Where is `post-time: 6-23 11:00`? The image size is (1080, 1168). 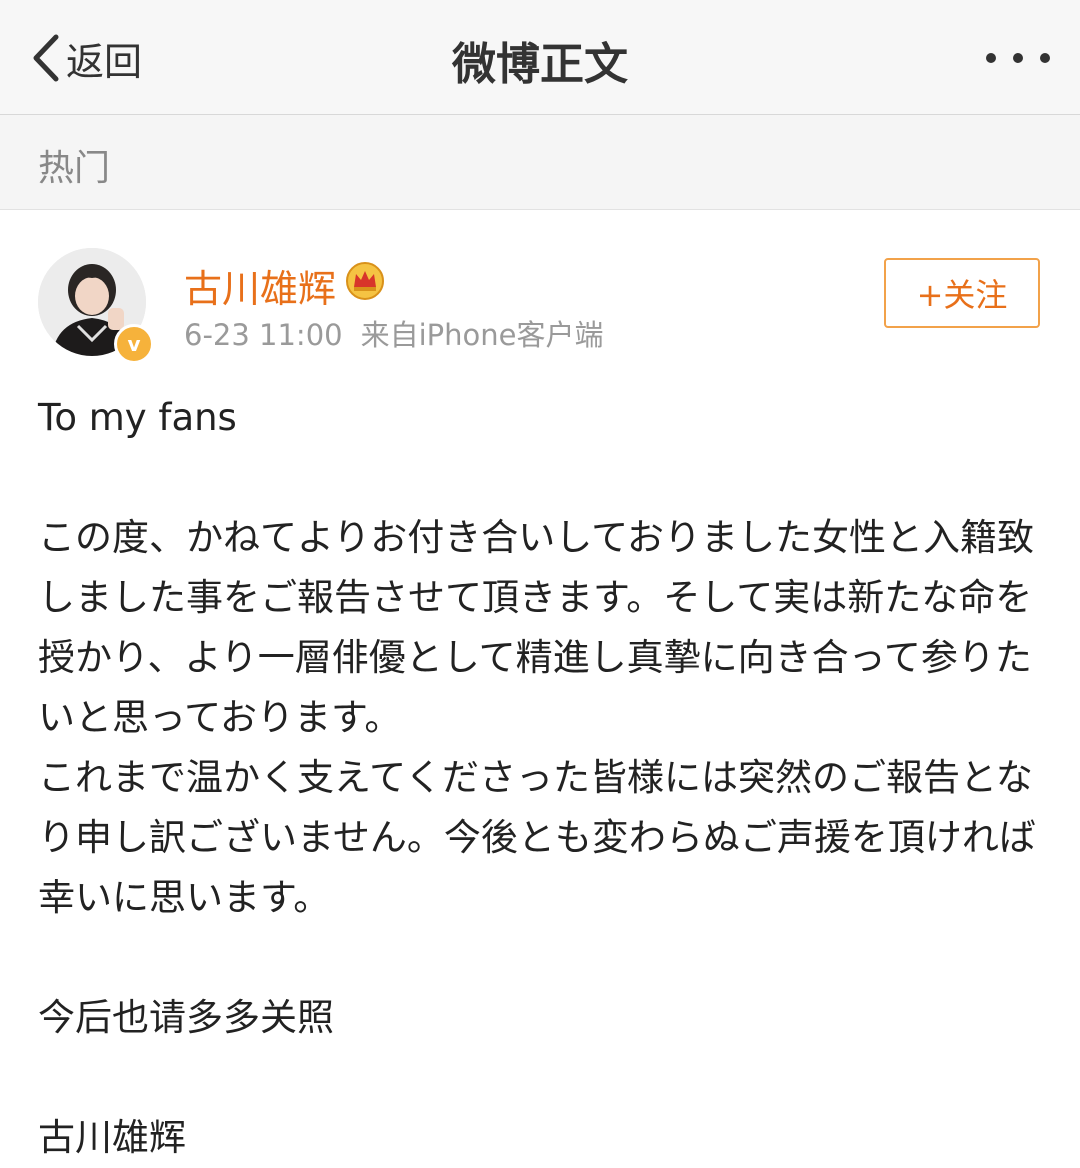 post-time: 6-23 11:00 is located at coordinates (263, 335).